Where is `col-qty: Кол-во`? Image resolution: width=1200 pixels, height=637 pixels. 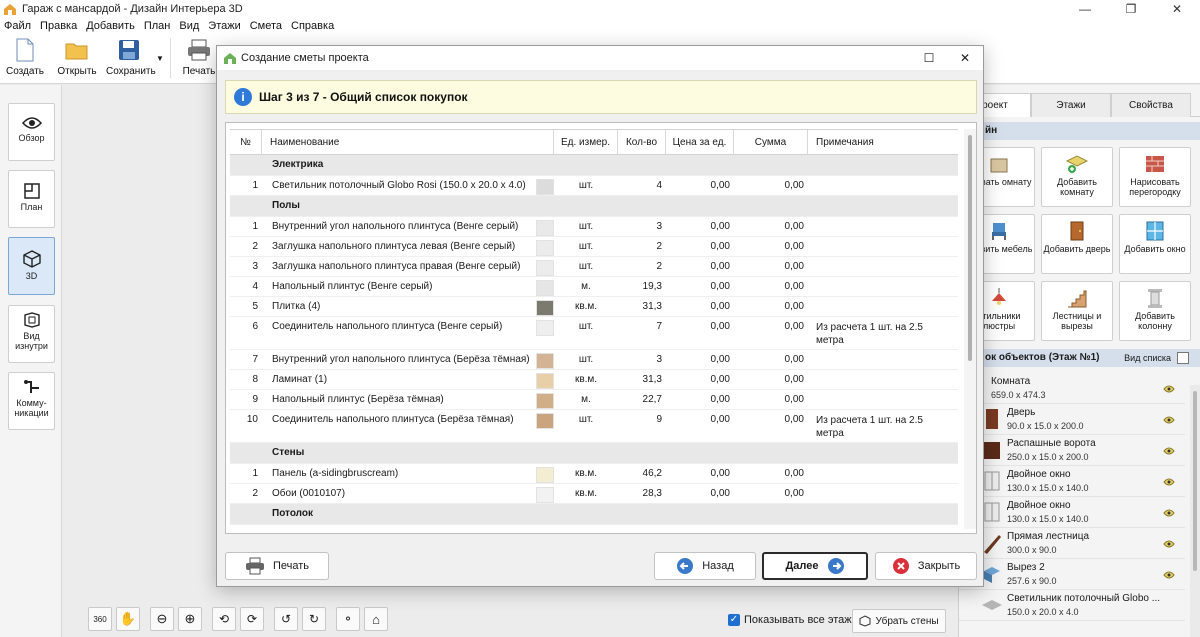 col-qty: Кол-во is located at coordinates (642, 143).